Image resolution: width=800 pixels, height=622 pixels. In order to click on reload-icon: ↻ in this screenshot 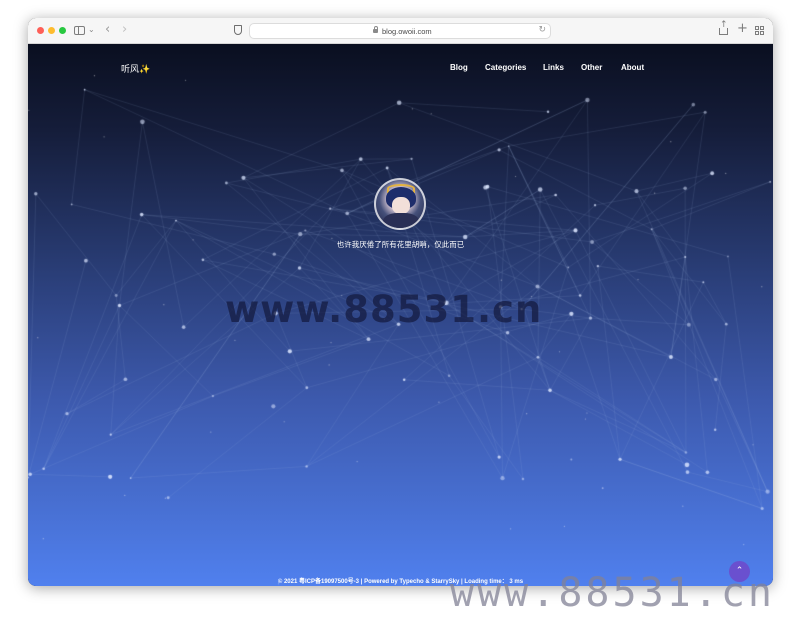, I will do `click(542, 30)`.